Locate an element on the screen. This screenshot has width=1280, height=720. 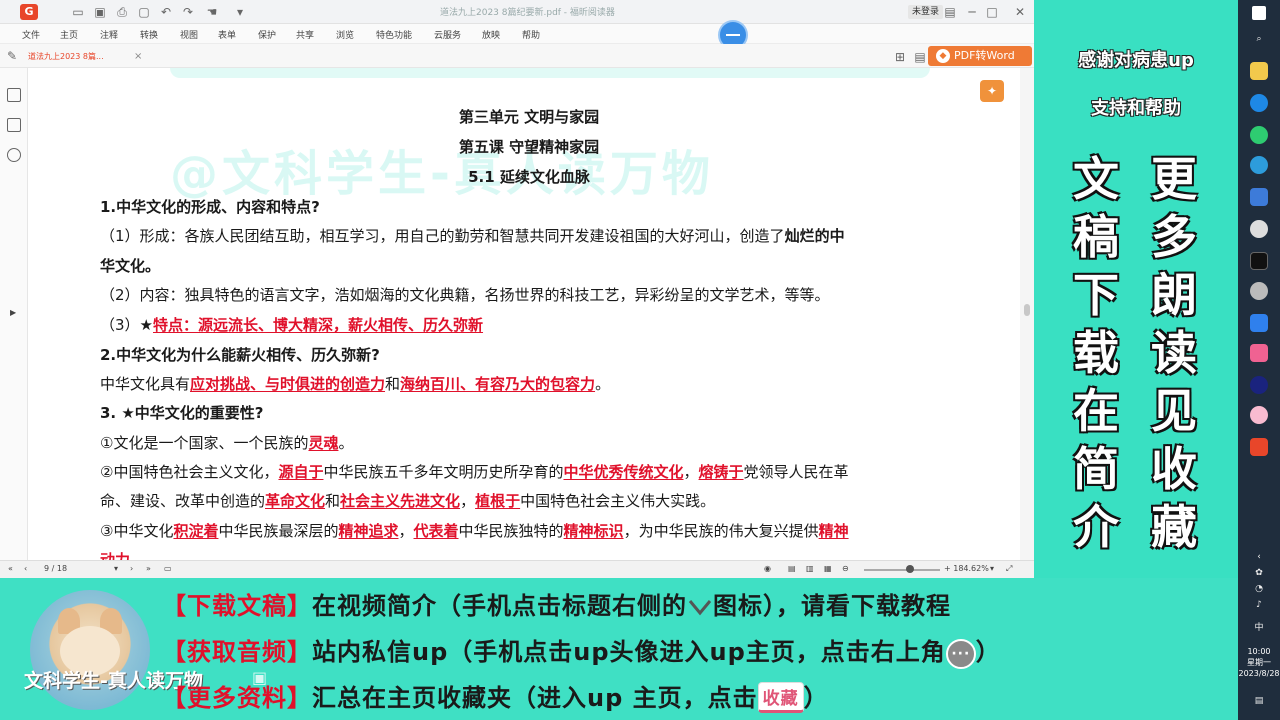
layout-icon: ▤ is located at coordinates (920, 57).